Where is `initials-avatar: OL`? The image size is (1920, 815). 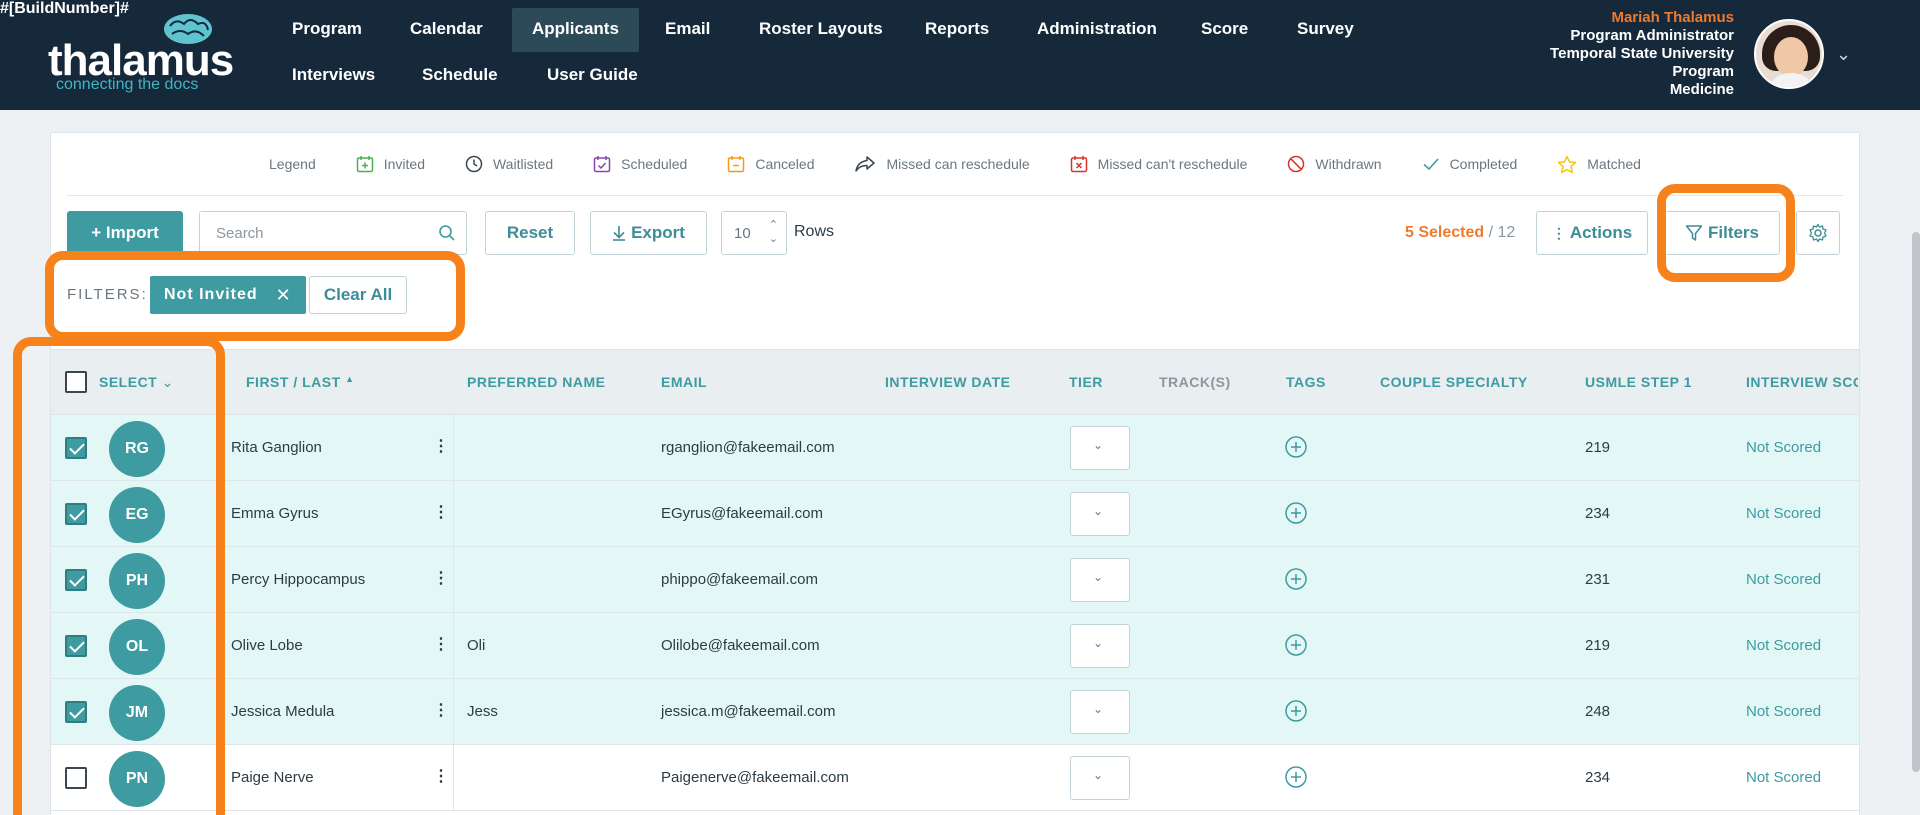 initials-avatar: OL is located at coordinates (137, 647).